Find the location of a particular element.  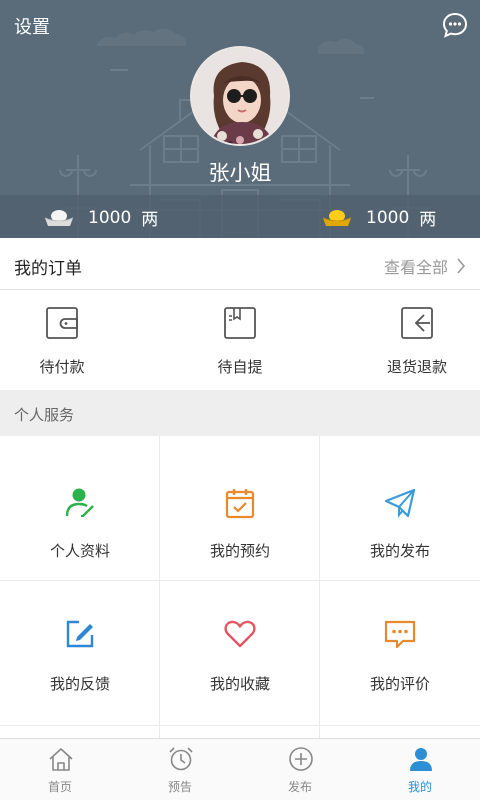

order-pending-payment: 待付款 is located at coordinates (62, 340).